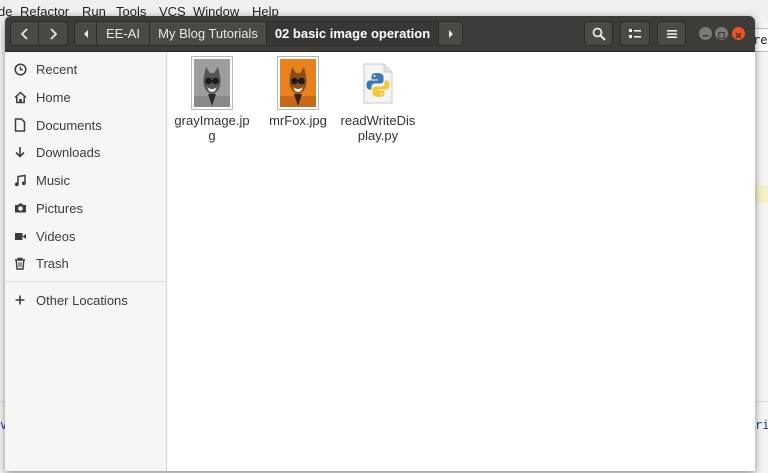 The image size is (768, 473). What do you see at coordinates (85, 236) in the screenshot?
I see `sidebar-item-videos: Videos` at bounding box center [85, 236].